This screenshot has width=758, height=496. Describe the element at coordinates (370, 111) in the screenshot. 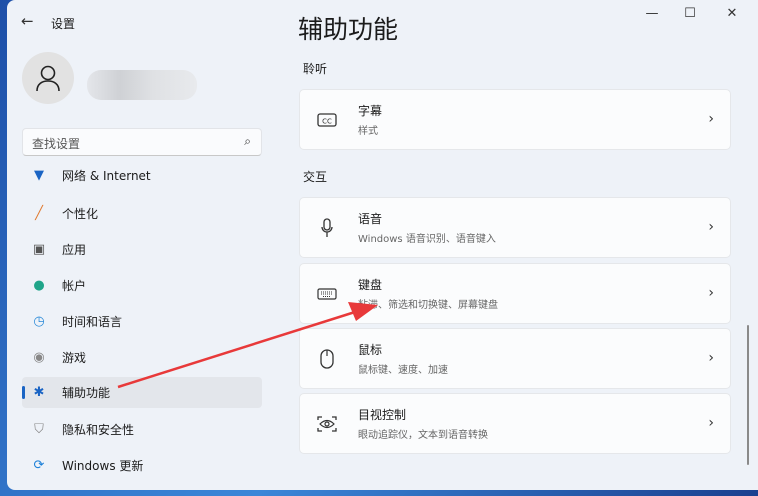

I see `card-title: 字幕` at that location.